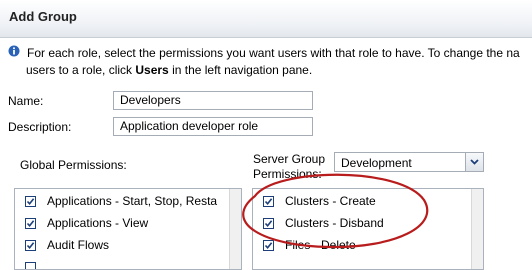 The height and width of the screenshot is (270, 532). What do you see at coordinates (213, 100) in the screenshot?
I see `name-field: Developers` at bounding box center [213, 100].